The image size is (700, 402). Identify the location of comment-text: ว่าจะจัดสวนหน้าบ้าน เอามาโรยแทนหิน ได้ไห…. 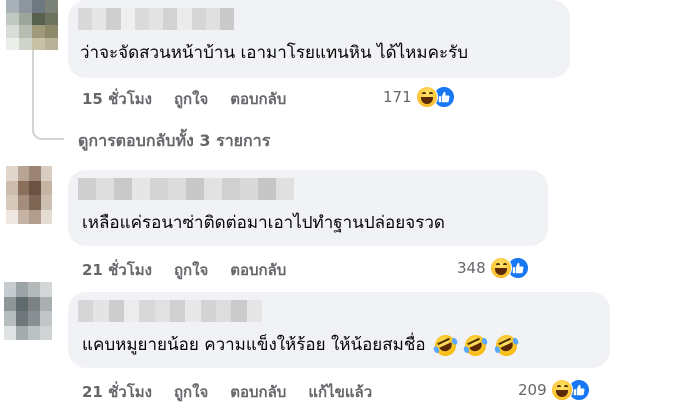
(274, 53).